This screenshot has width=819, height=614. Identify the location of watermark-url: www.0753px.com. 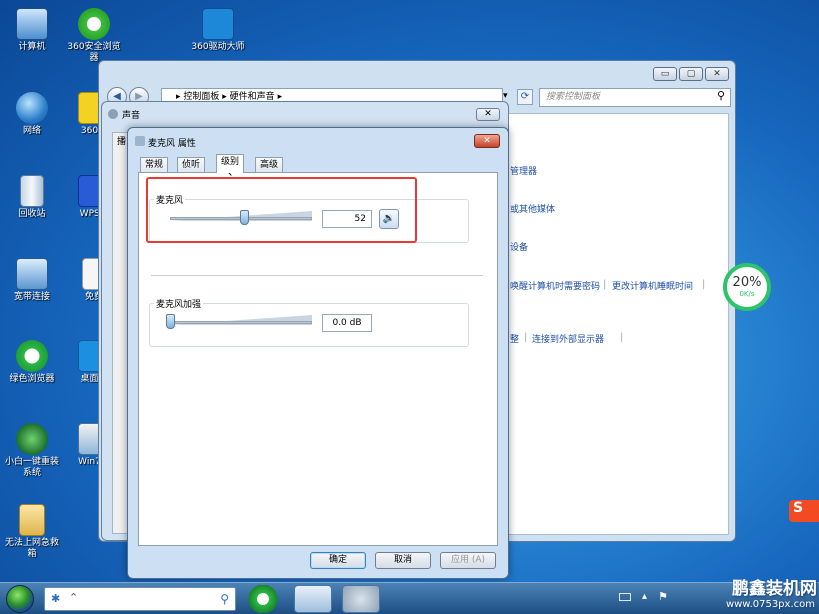
(770, 604).